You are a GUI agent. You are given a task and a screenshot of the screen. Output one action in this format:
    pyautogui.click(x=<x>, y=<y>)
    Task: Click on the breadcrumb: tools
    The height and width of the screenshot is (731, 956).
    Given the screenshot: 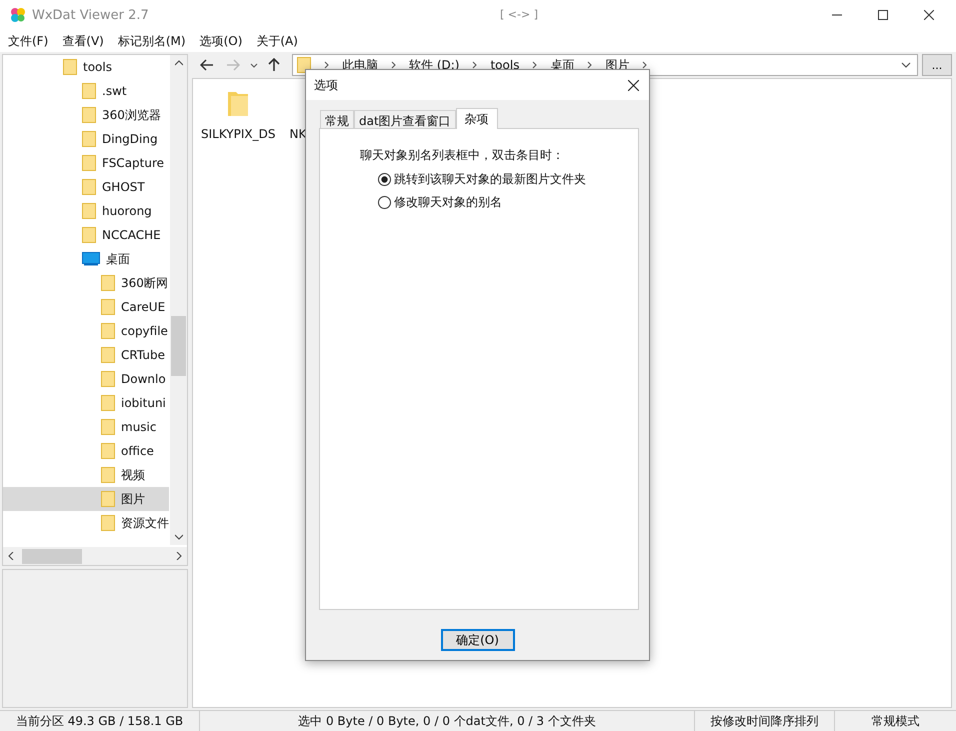 What is the action you would take?
    pyautogui.click(x=505, y=65)
    